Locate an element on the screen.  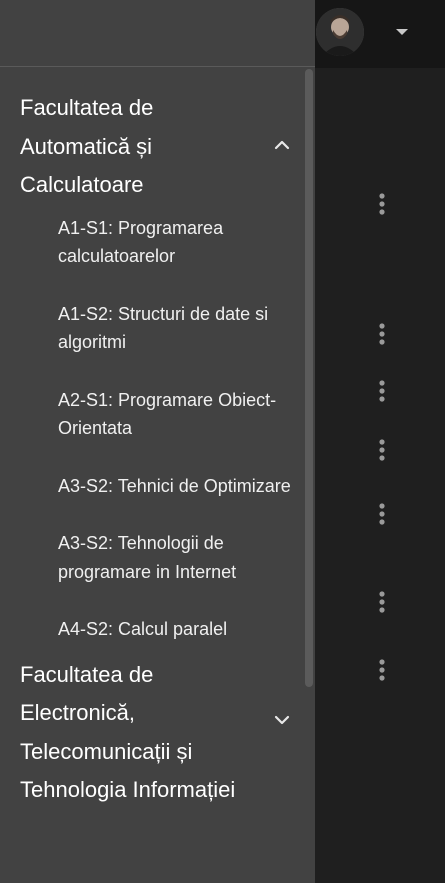
chevron-up-icon is located at coordinates (282, 145).